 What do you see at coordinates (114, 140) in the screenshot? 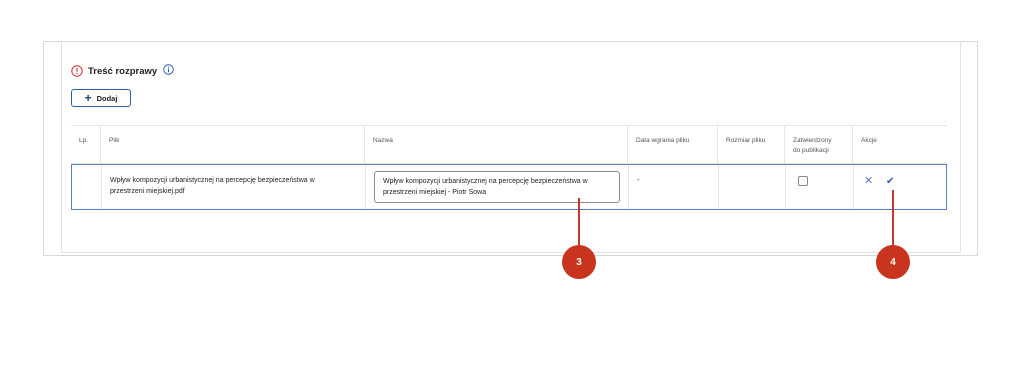
I see `header-plik: Plik` at bounding box center [114, 140].